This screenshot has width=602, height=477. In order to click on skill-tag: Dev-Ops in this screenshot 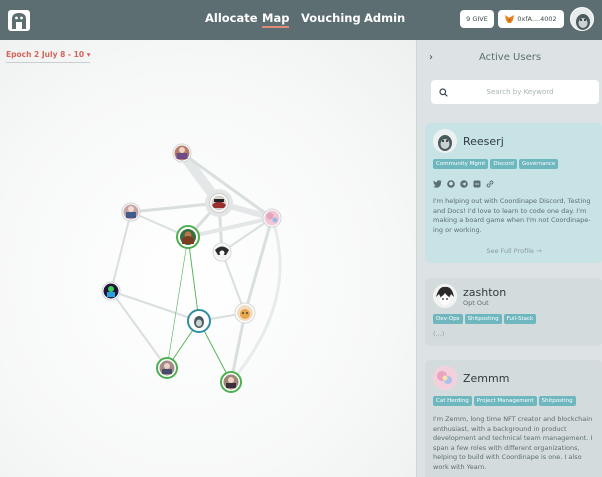, I will do `click(448, 319)`.